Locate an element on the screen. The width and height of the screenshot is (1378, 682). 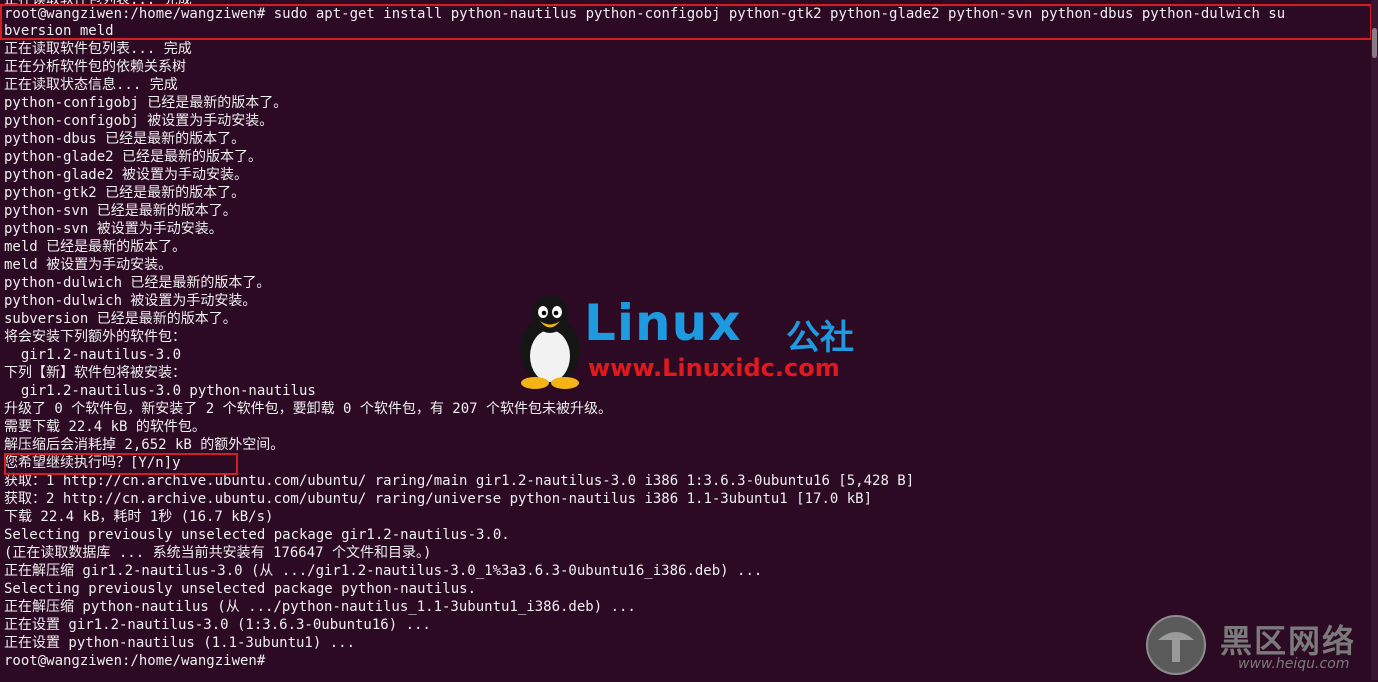
terminal-line: meld 被设置为手动安装。 is located at coordinates (88, 265).